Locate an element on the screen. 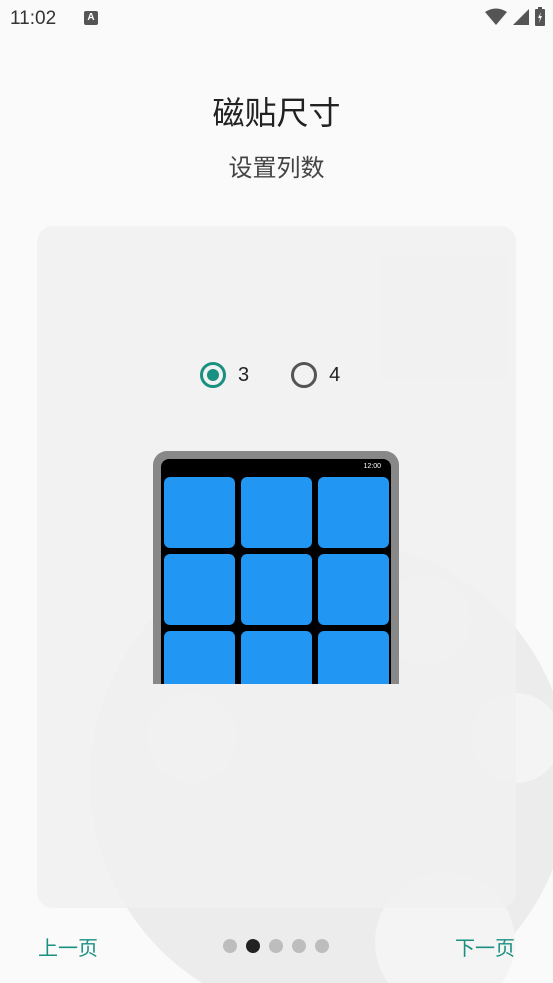  radio-option-3: 3 is located at coordinates (224, 375).